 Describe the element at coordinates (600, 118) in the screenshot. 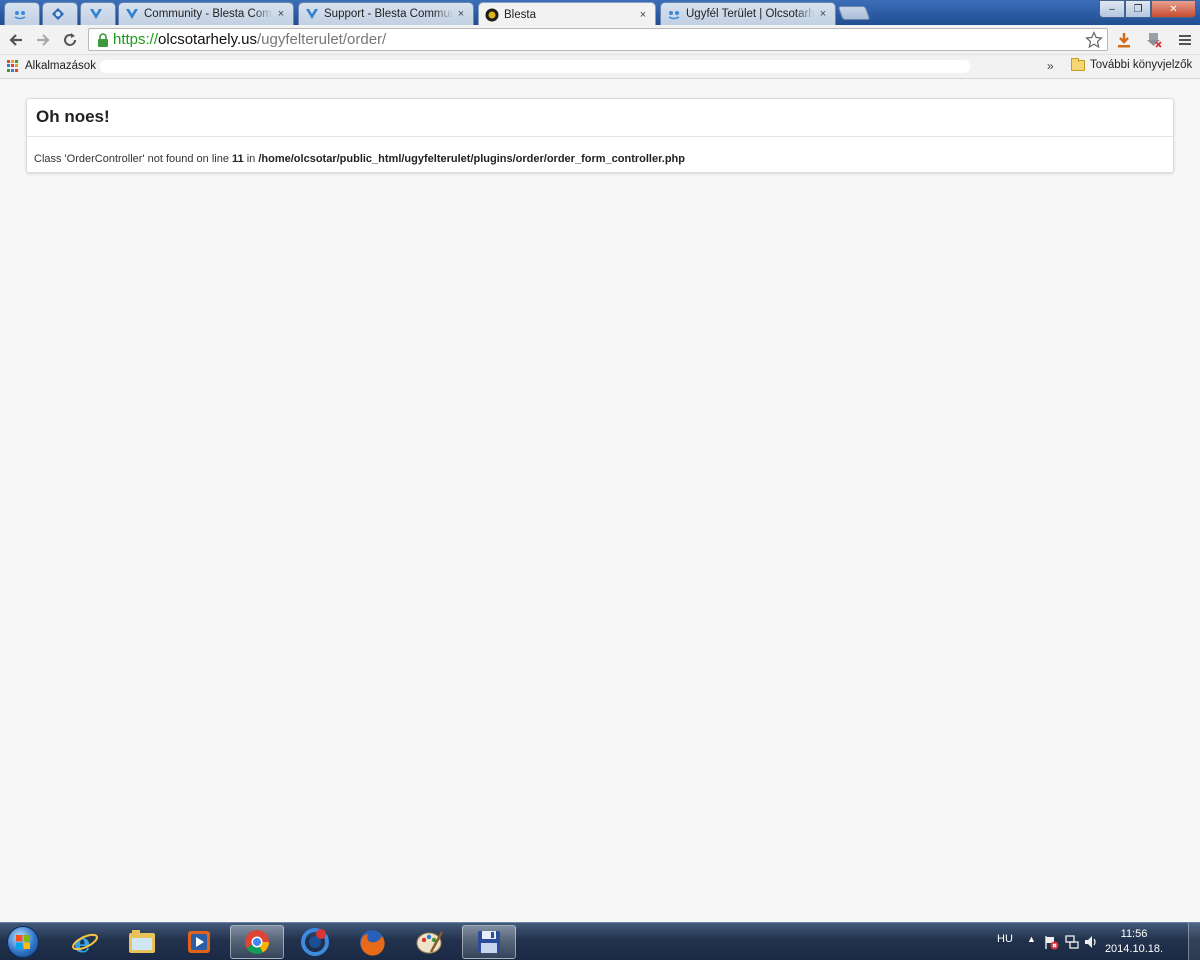

I see `error-title: Oh noes!` at that location.